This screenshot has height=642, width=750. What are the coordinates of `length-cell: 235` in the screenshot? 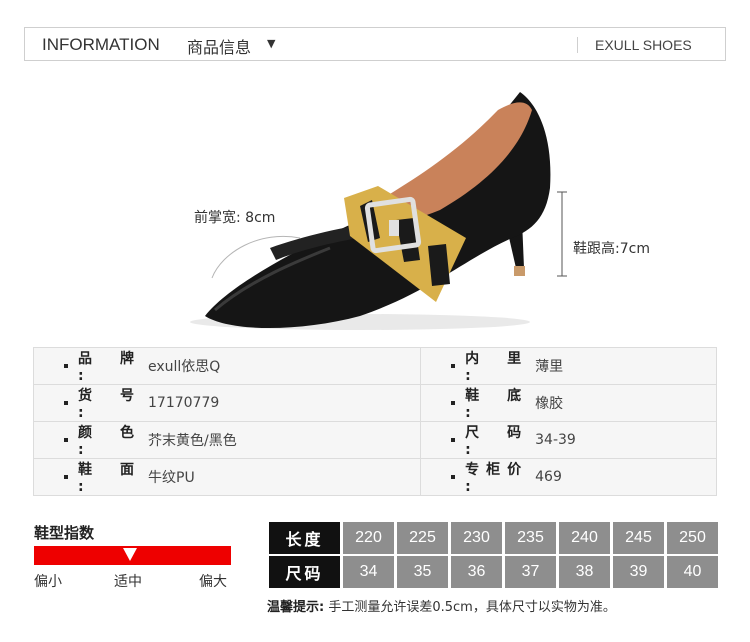 It's located at (530, 538).